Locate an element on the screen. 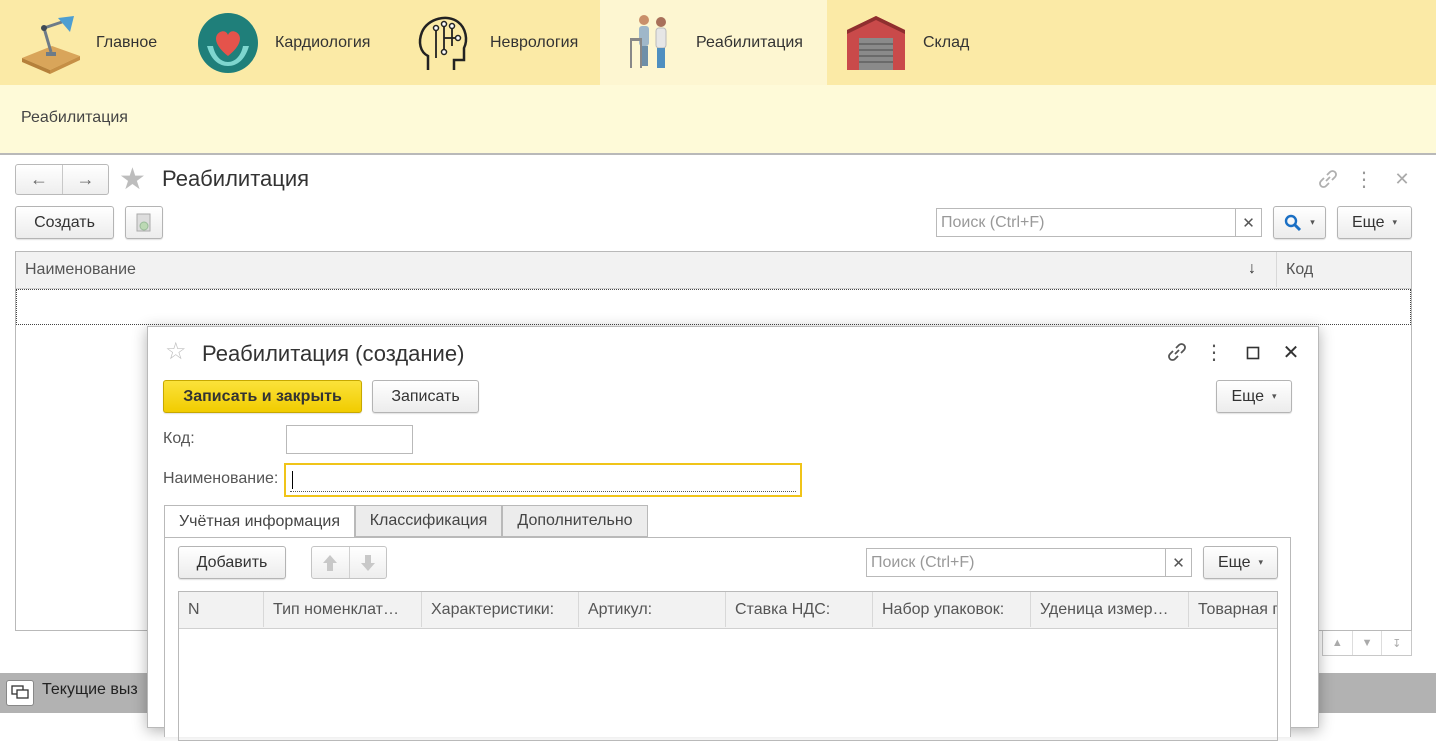  warehouse-icon is located at coordinates (876, 43).